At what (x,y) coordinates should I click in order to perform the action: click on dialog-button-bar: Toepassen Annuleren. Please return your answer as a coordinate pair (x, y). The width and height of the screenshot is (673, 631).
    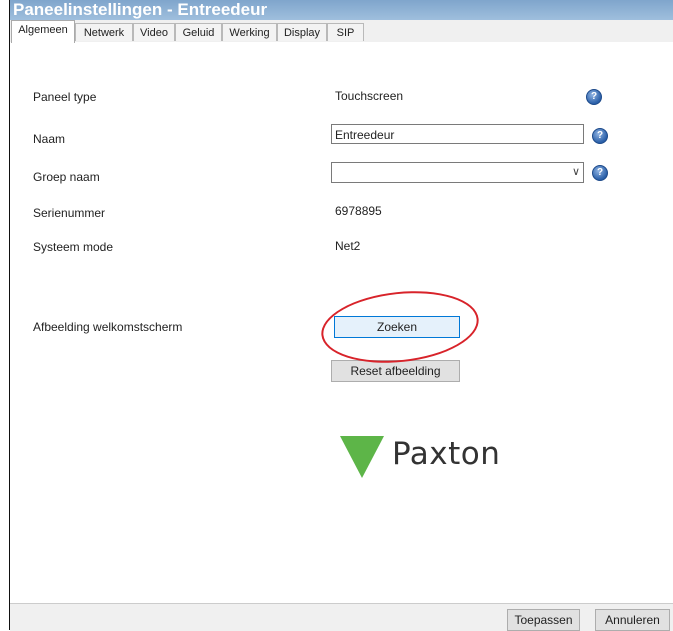
    Looking at the image, I should click on (341, 617).